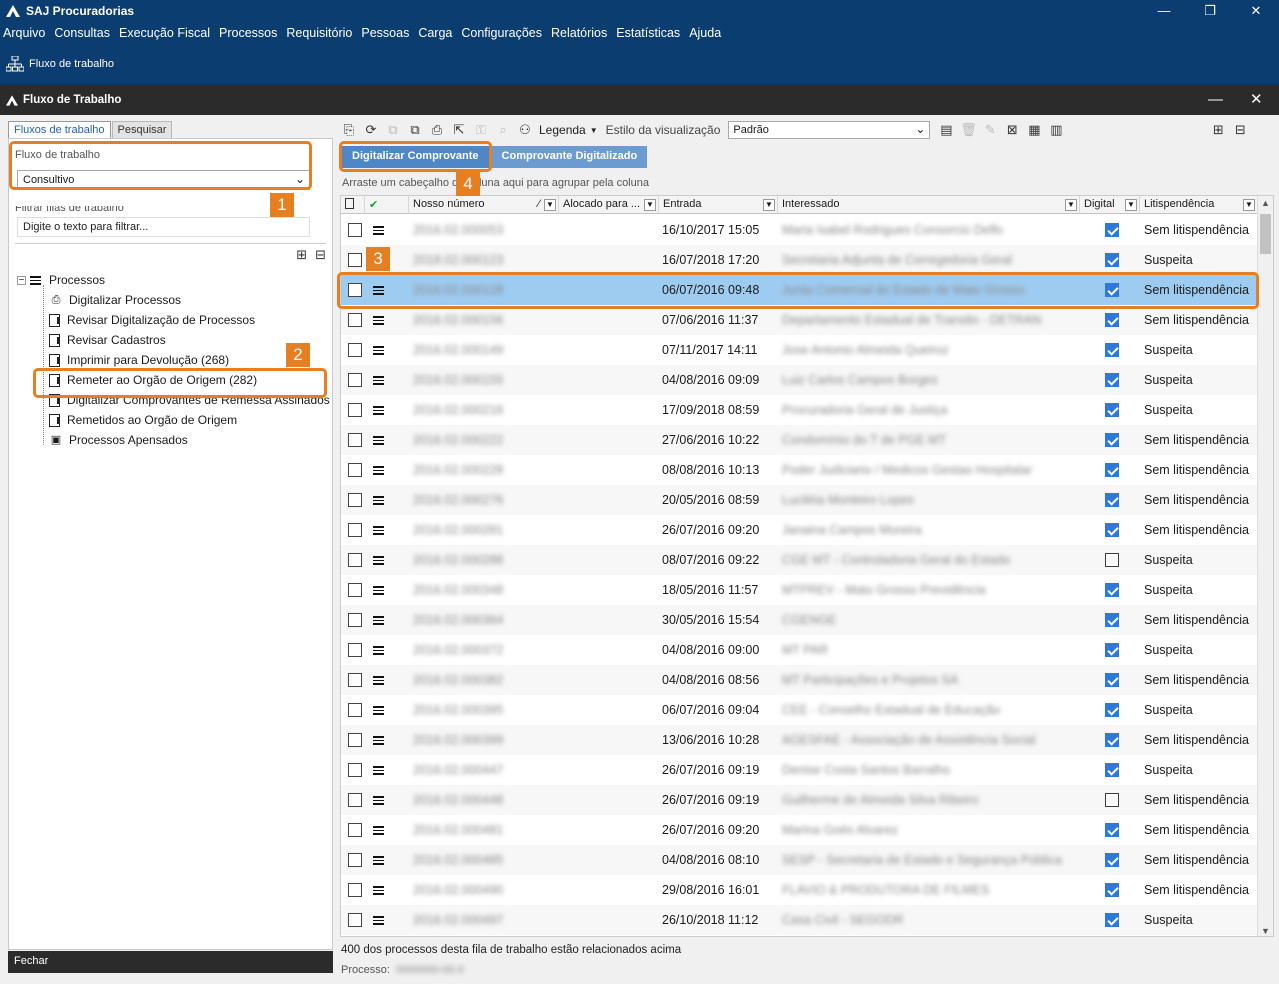  I want to click on expand-tree-icon: ⊞, so click(1218, 130).